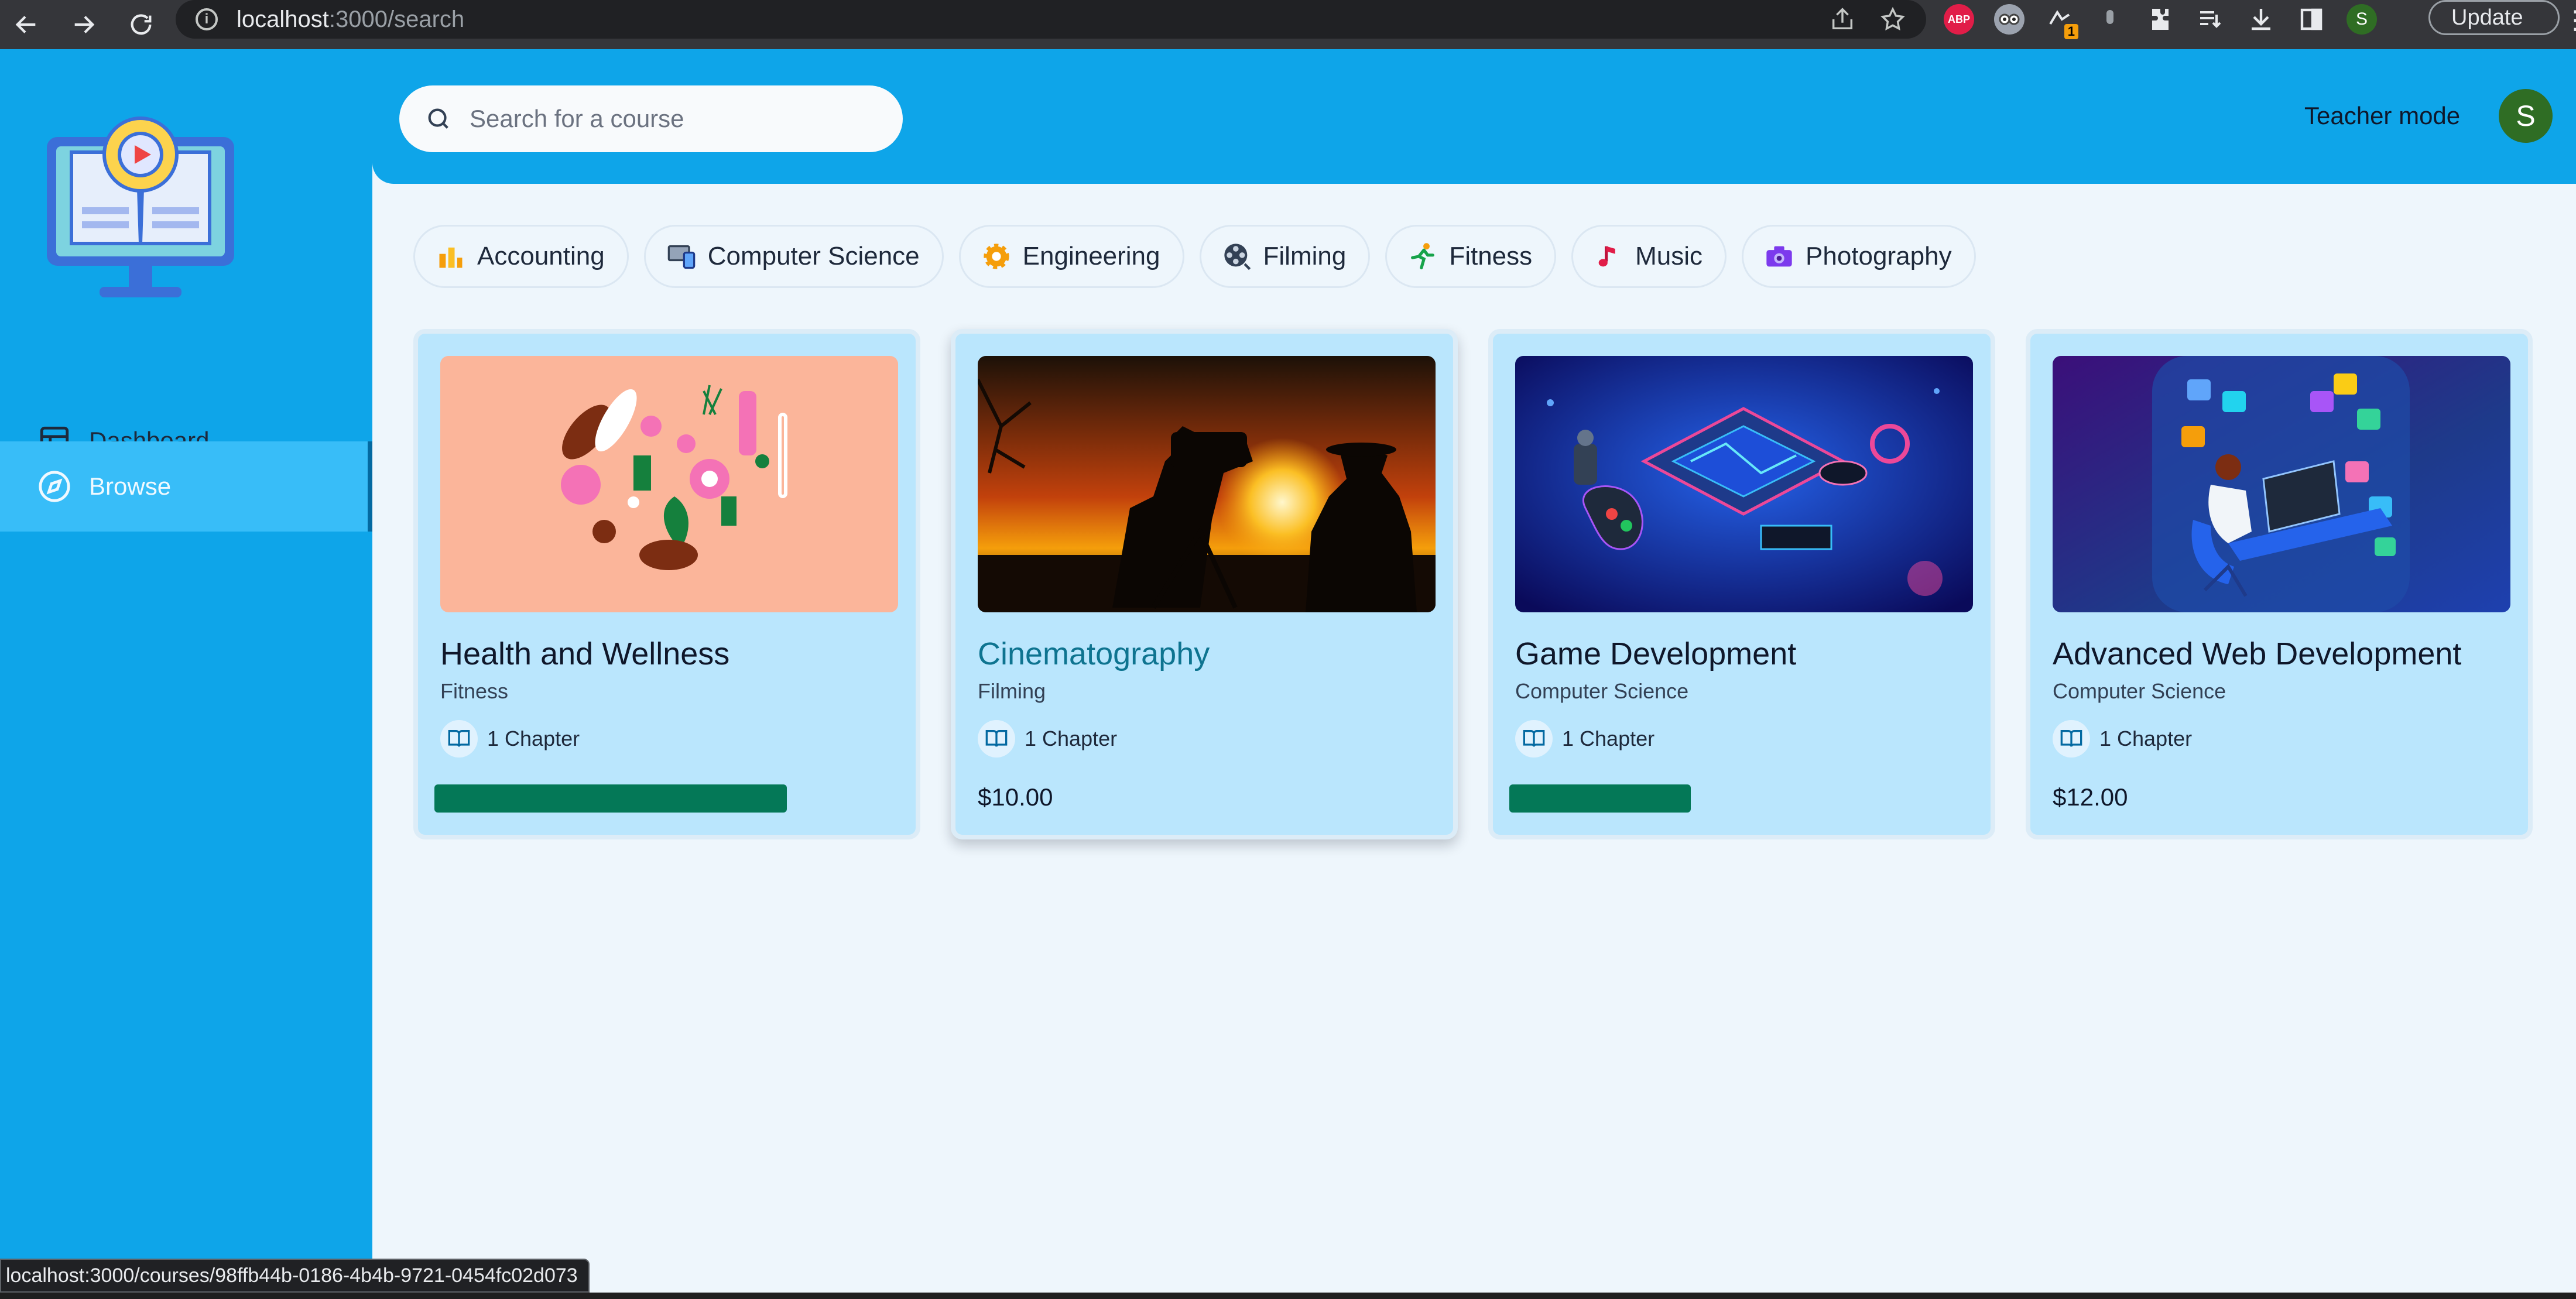 The width and height of the screenshot is (2576, 1299). Describe the element at coordinates (2009, 19) in the screenshot. I see `owl-extension-icon` at that location.